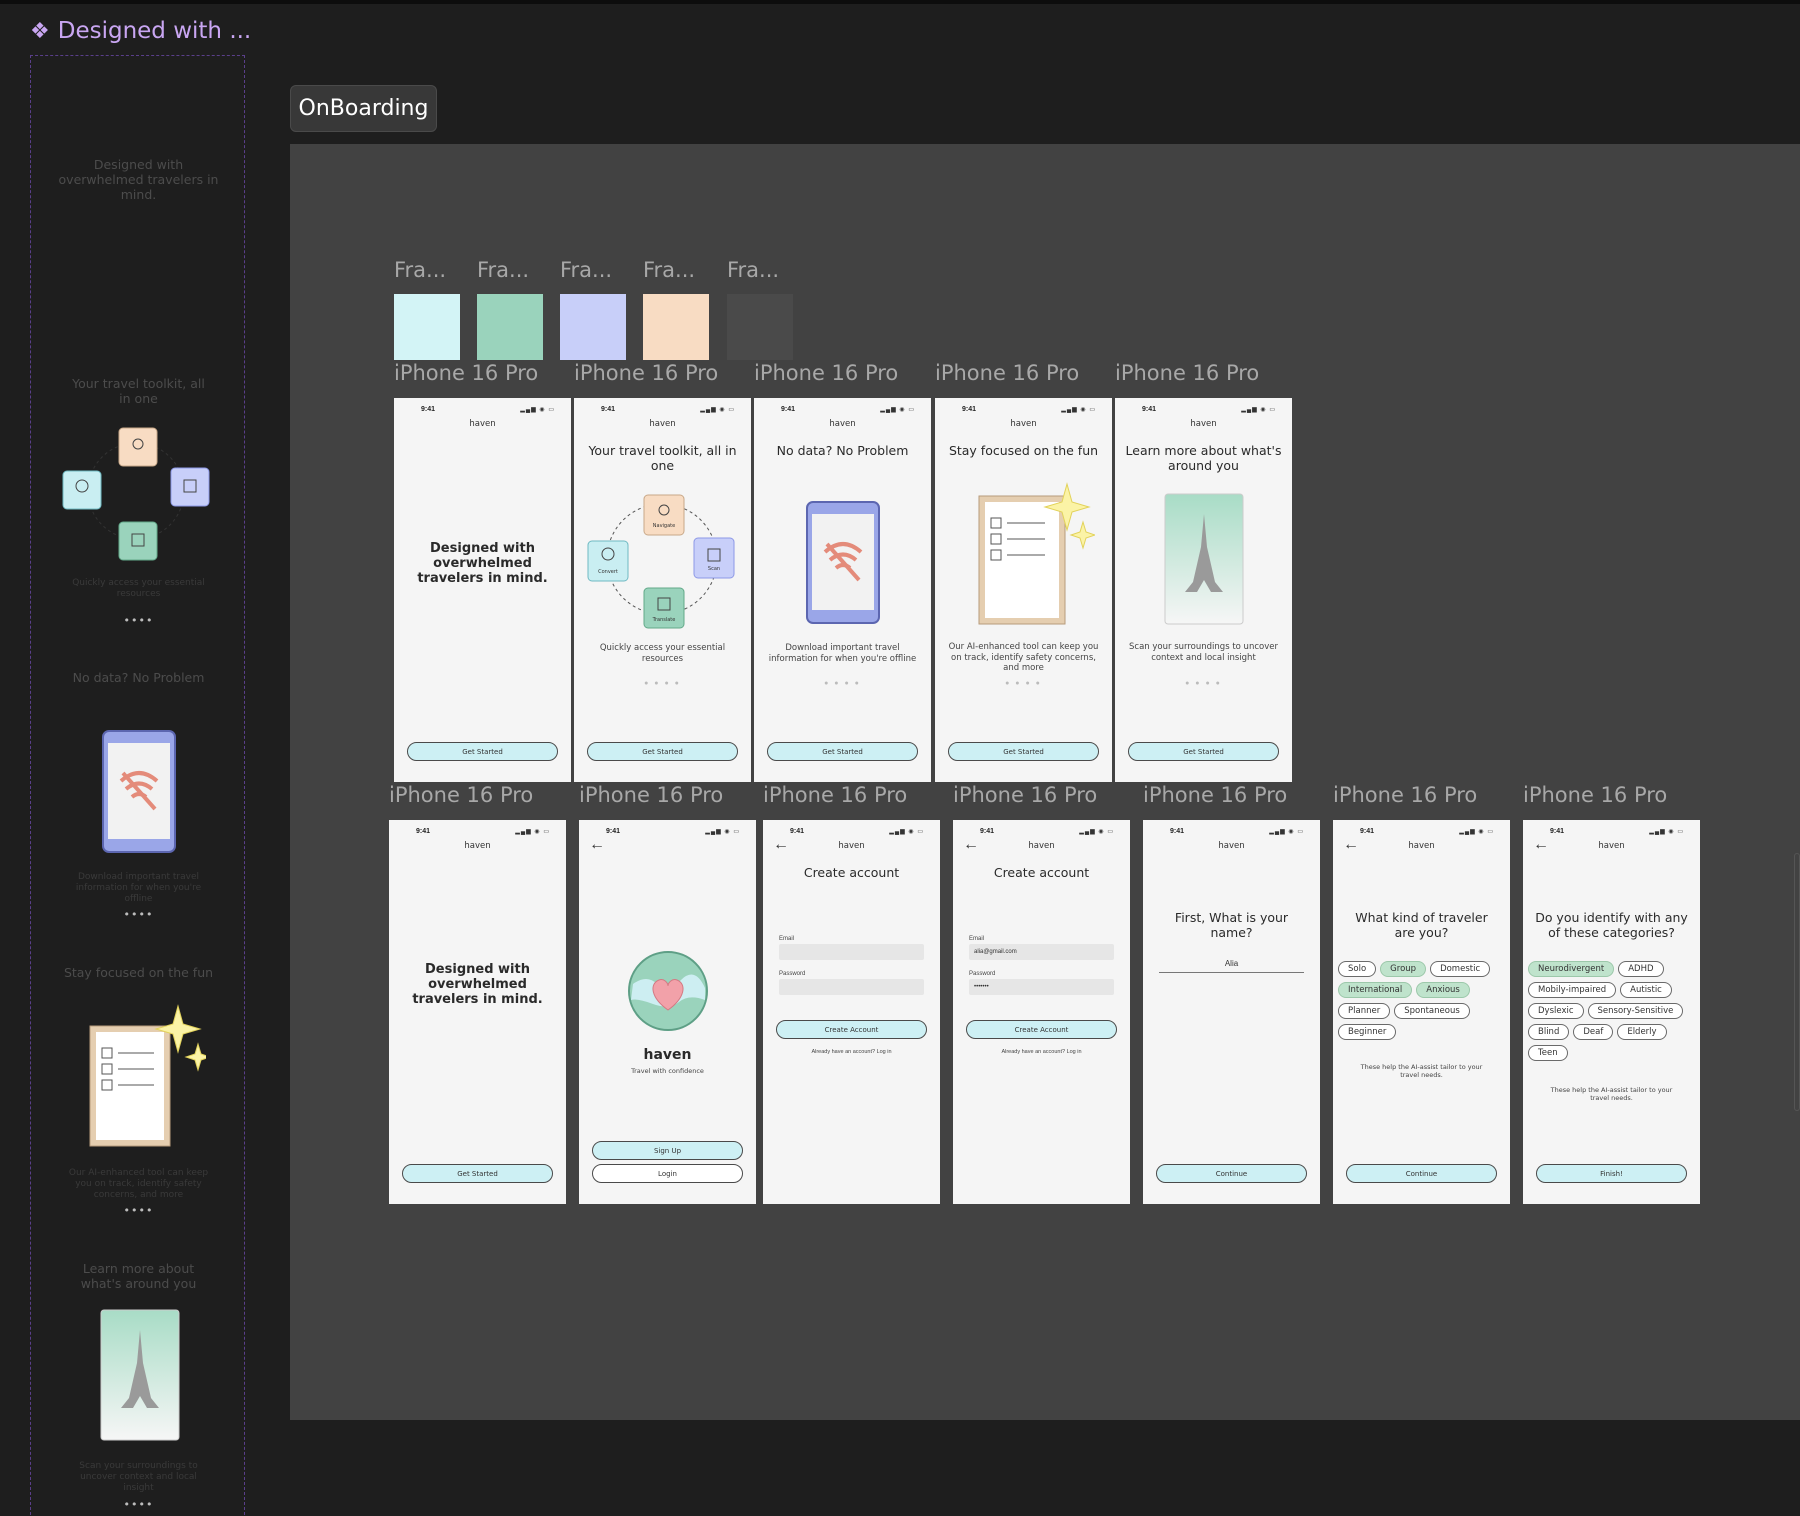 This screenshot has width=1800, height=1516. I want to click on finish-button: Finish!, so click(1611, 1173).